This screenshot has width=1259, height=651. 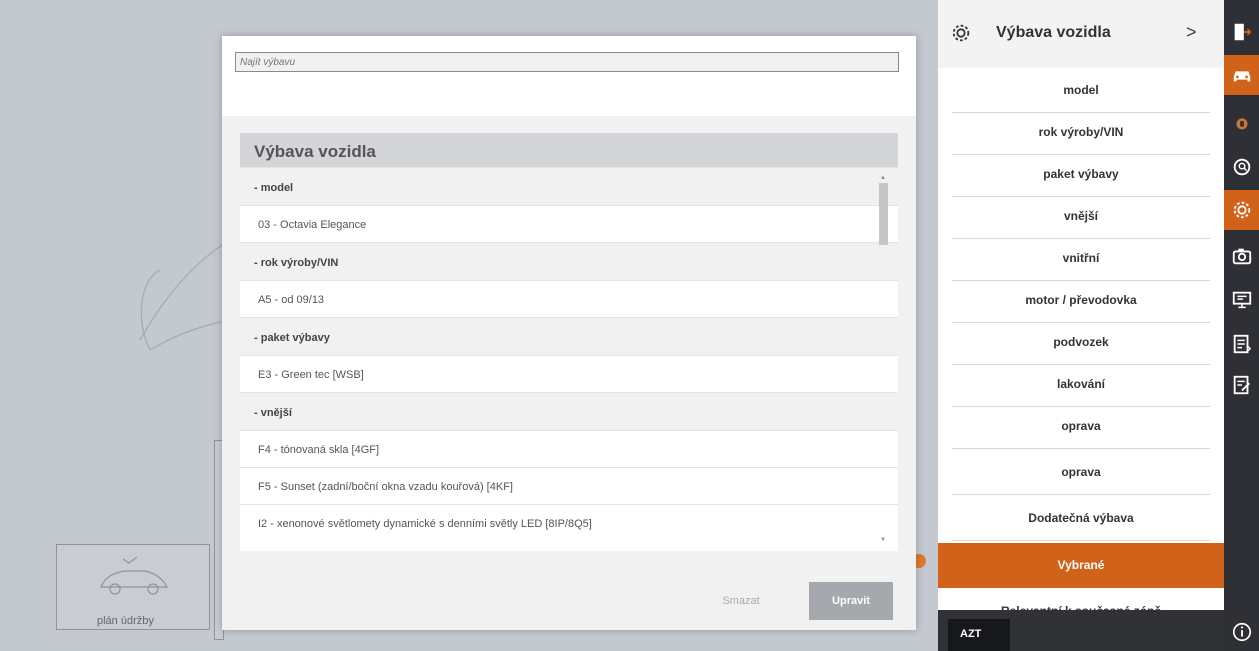 I want to click on side-menu-header: Výbava vozidla >, so click(x=1081, y=34).